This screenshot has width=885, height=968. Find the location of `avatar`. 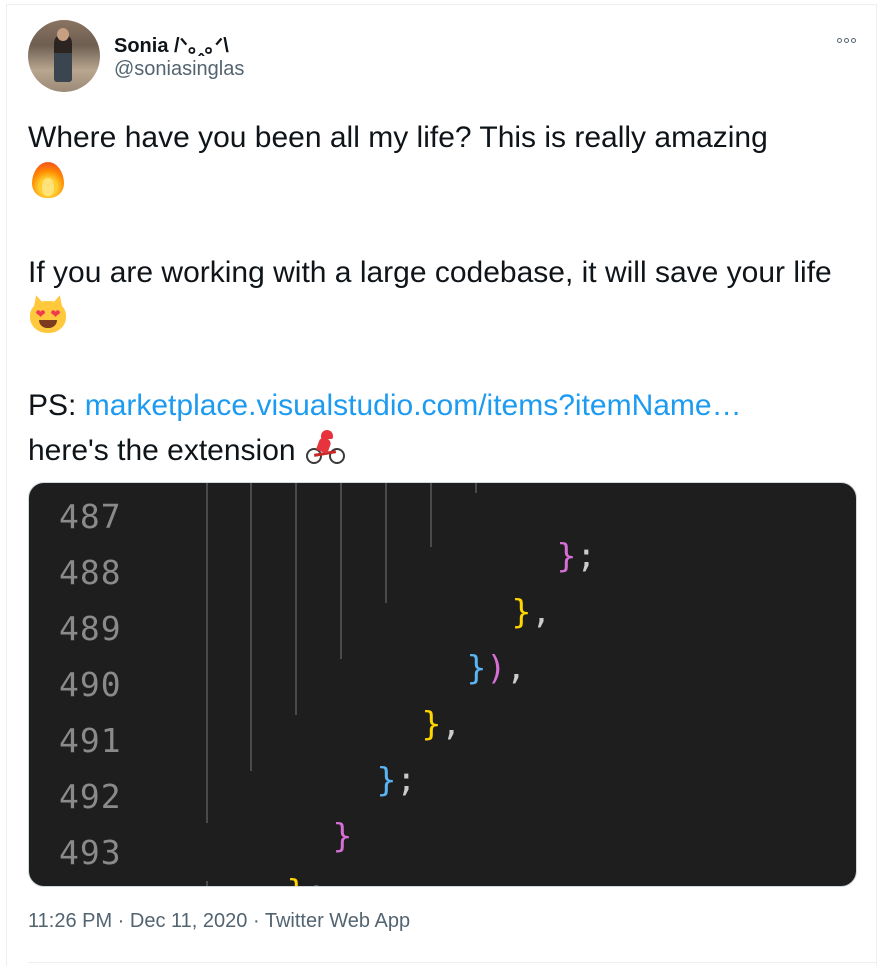

avatar is located at coordinates (64, 56).